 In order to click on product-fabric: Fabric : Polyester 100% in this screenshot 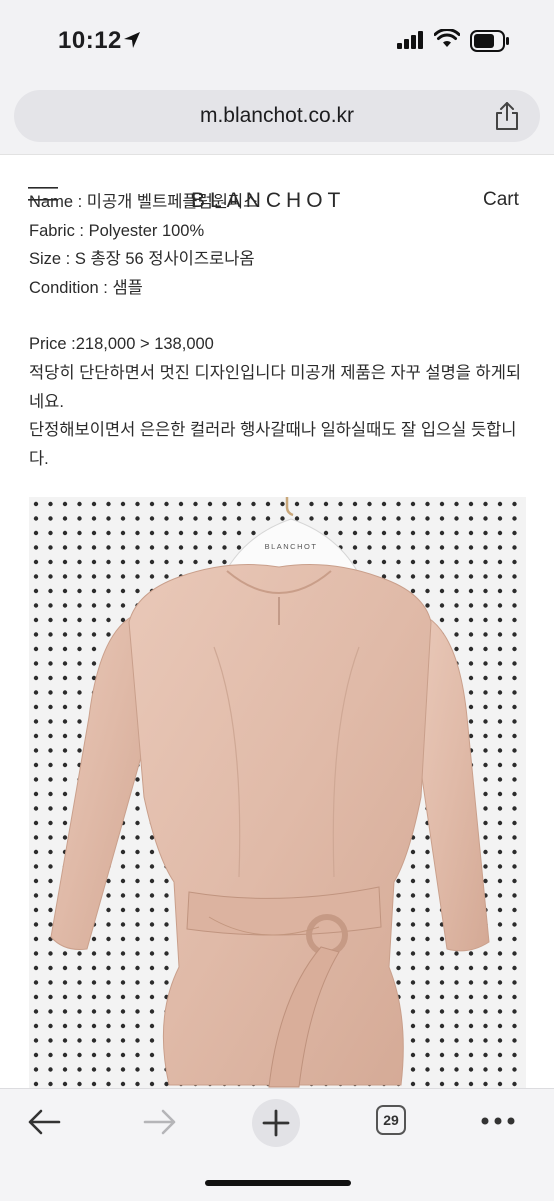, I will do `click(117, 230)`.